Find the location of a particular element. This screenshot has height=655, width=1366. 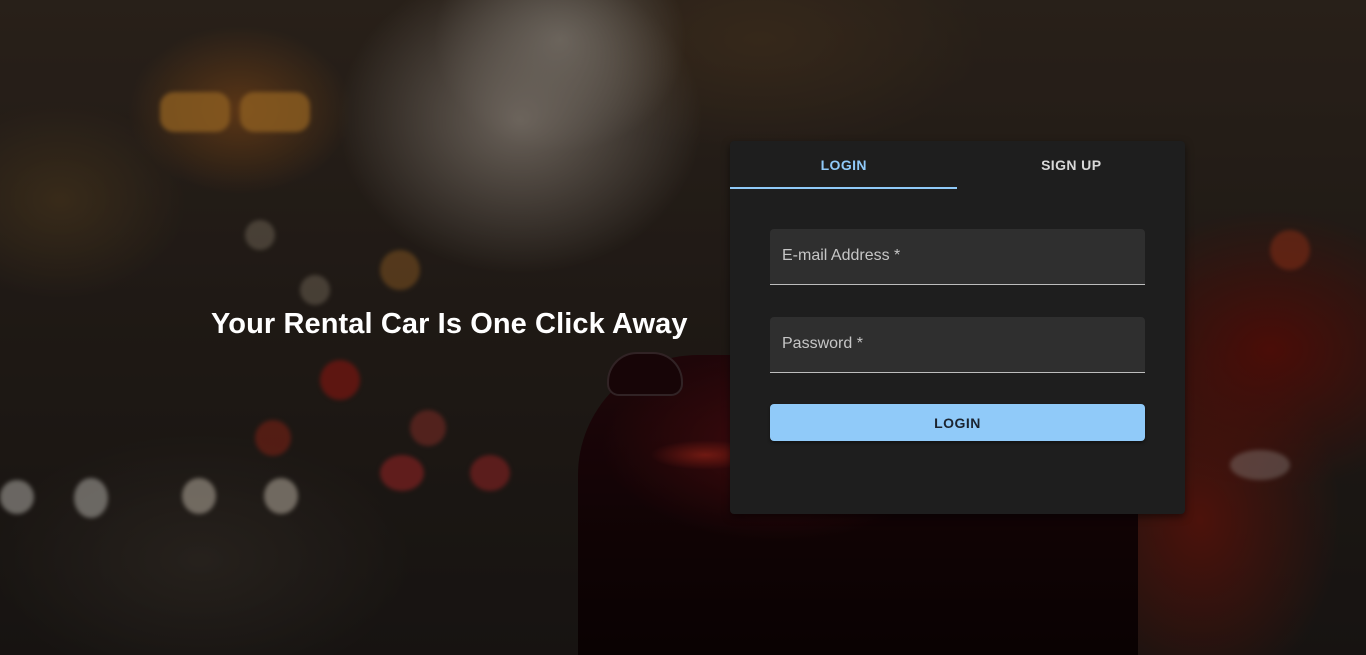

auth-tabs: LOGIN SIGN UP is located at coordinates (957, 165).